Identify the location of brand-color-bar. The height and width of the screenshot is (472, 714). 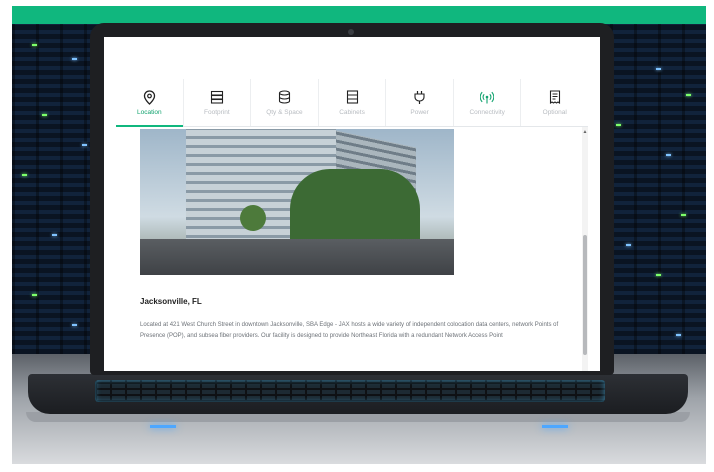
(359, 15).